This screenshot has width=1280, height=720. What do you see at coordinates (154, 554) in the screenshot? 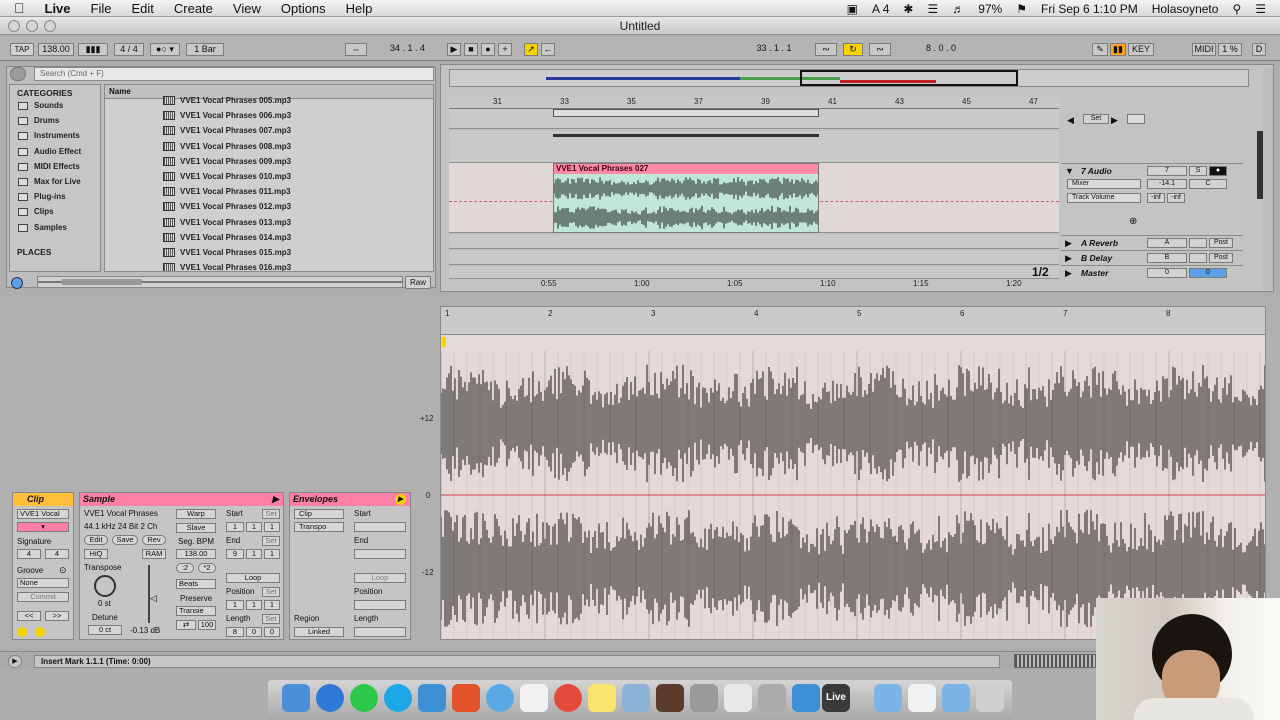
I see `ram-button: RAM` at bounding box center [154, 554].